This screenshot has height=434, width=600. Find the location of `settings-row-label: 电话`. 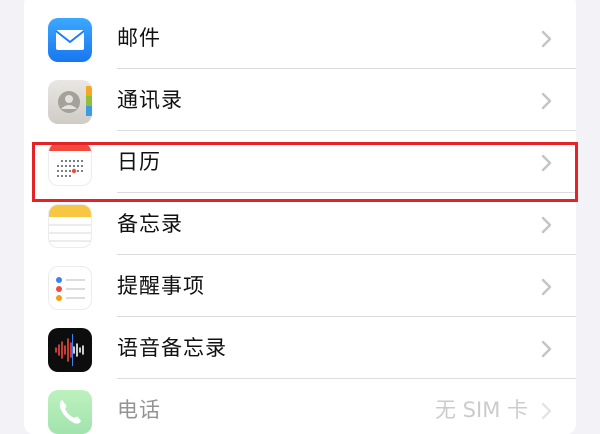

settings-row-label: 电话 is located at coordinates (139, 410).